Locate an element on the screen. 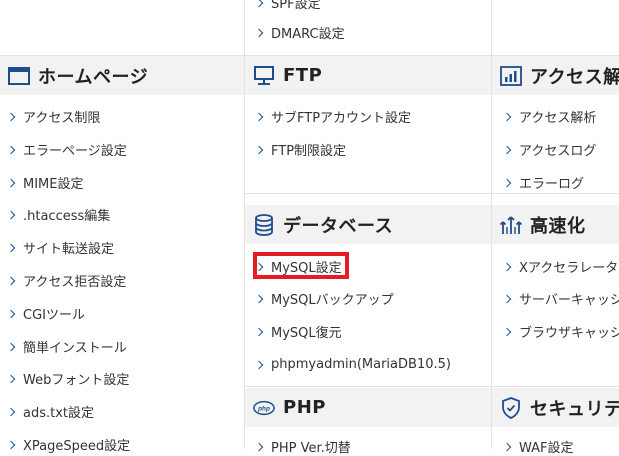  svg-text: php is located at coordinates (263, 408).